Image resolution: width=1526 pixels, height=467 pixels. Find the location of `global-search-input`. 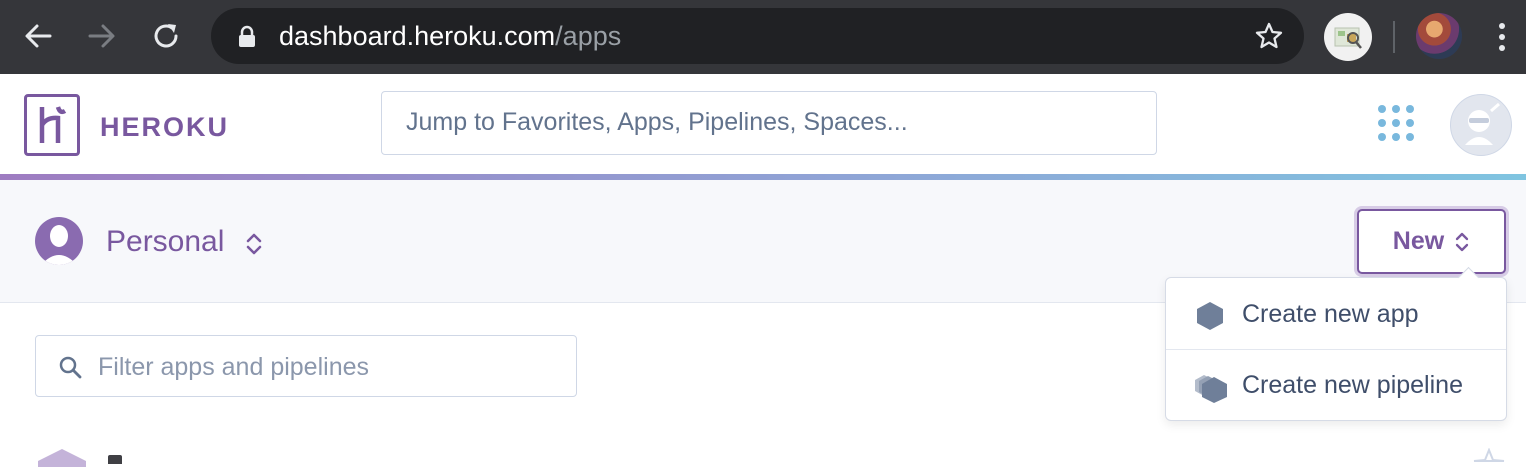

global-search-input is located at coordinates (764, 122).